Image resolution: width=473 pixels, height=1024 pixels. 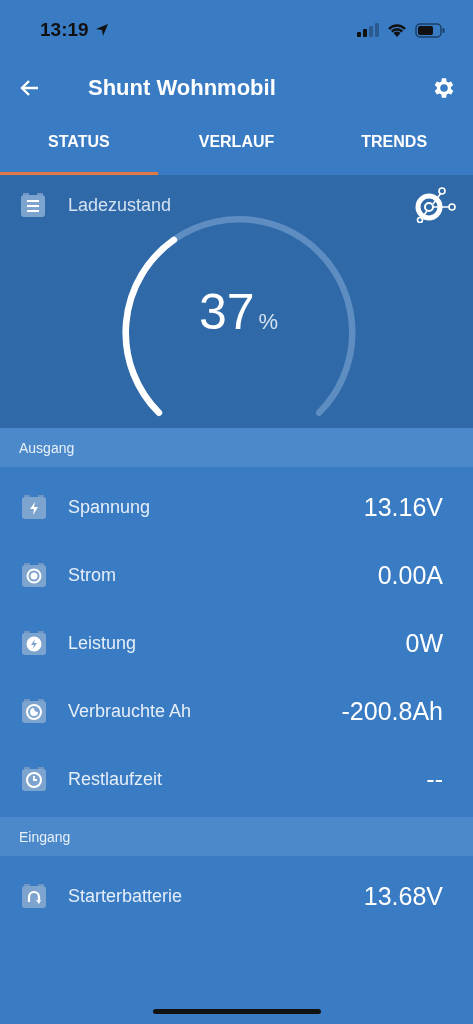 What do you see at coordinates (424, 643) in the screenshot?
I see `row-value: 0W` at bounding box center [424, 643].